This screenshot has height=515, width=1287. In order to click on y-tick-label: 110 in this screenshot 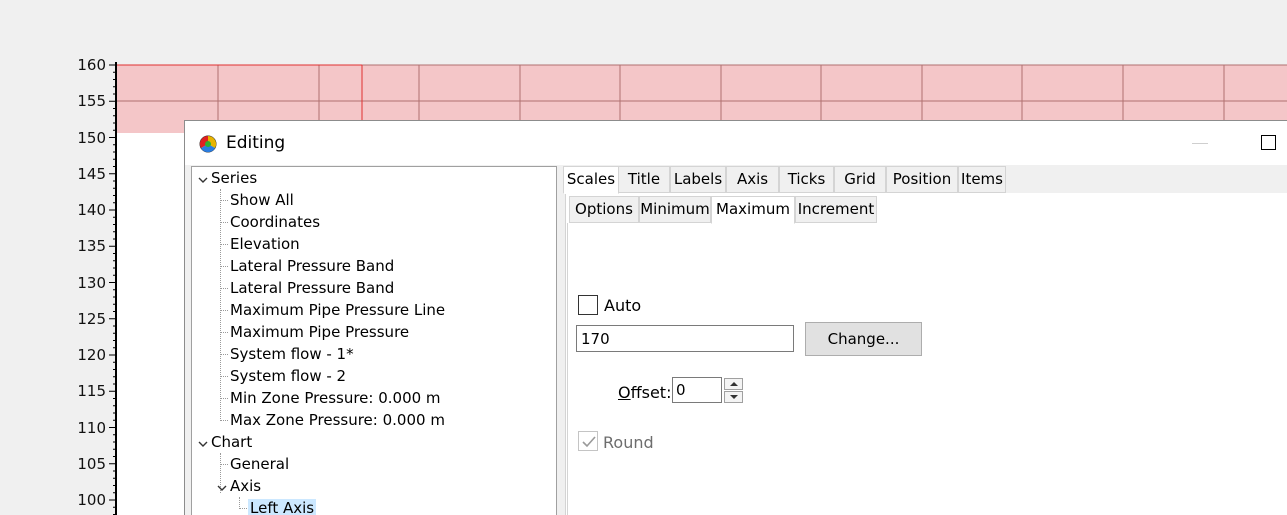, I will do `click(91, 427)`.